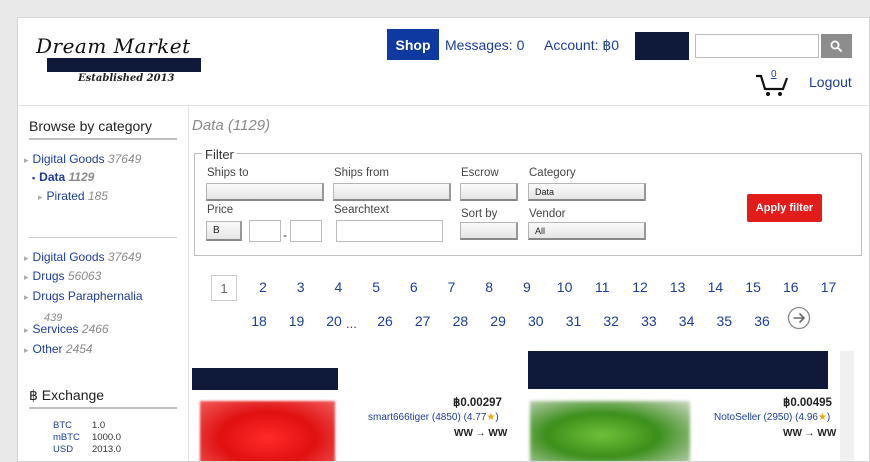 The height and width of the screenshot is (462, 870). I want to click on search-input, so click(757, 46).